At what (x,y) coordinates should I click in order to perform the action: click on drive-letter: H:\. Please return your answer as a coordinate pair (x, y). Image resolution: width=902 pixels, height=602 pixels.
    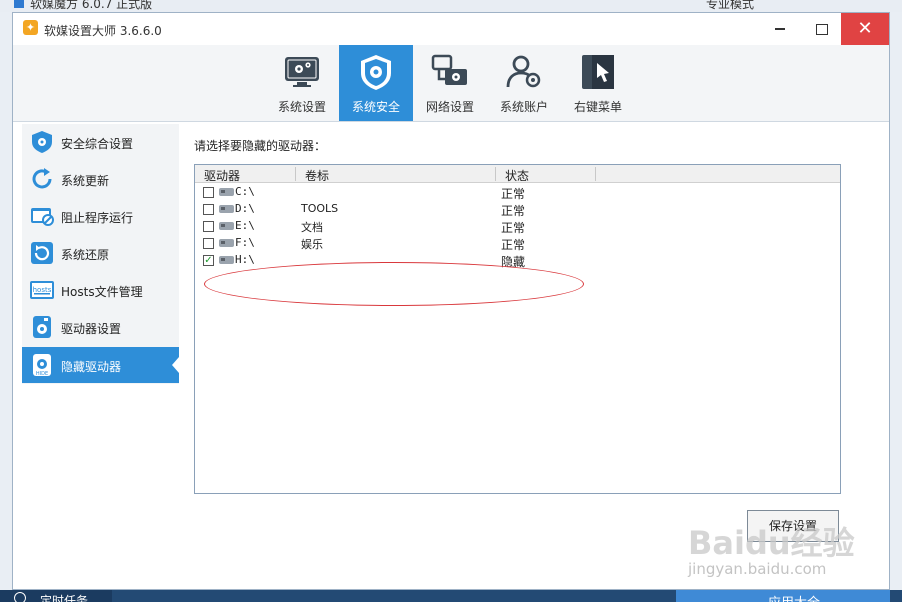
    Looking at the image, I should click on (245, 259).